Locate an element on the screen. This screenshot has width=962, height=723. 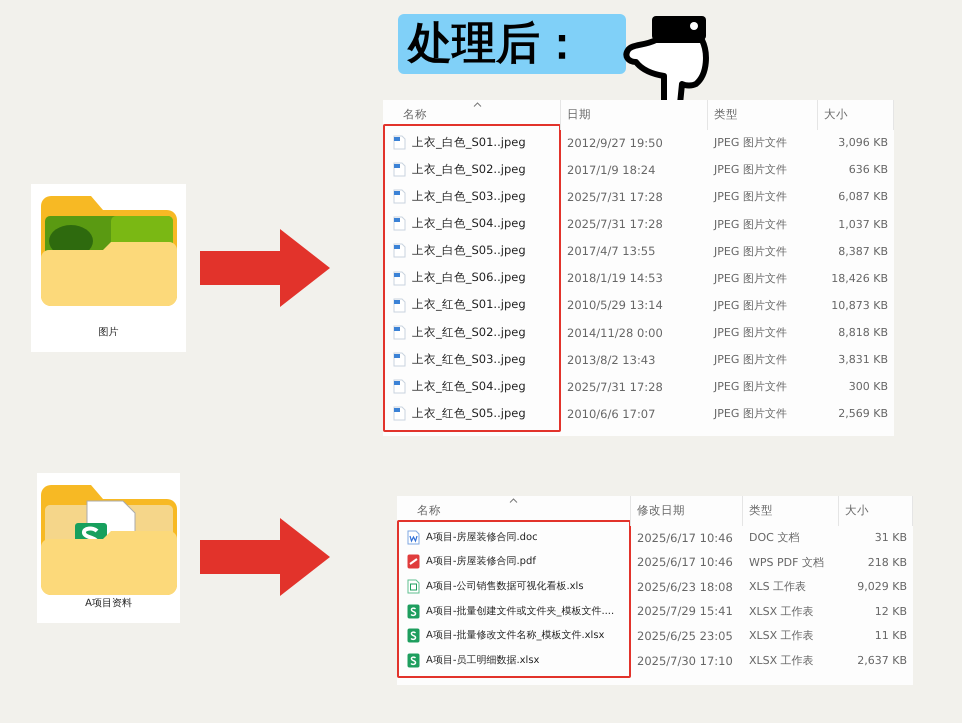
file-name-item: 上衣_红色_S04..jpeg is located at coordinates (472, 386).